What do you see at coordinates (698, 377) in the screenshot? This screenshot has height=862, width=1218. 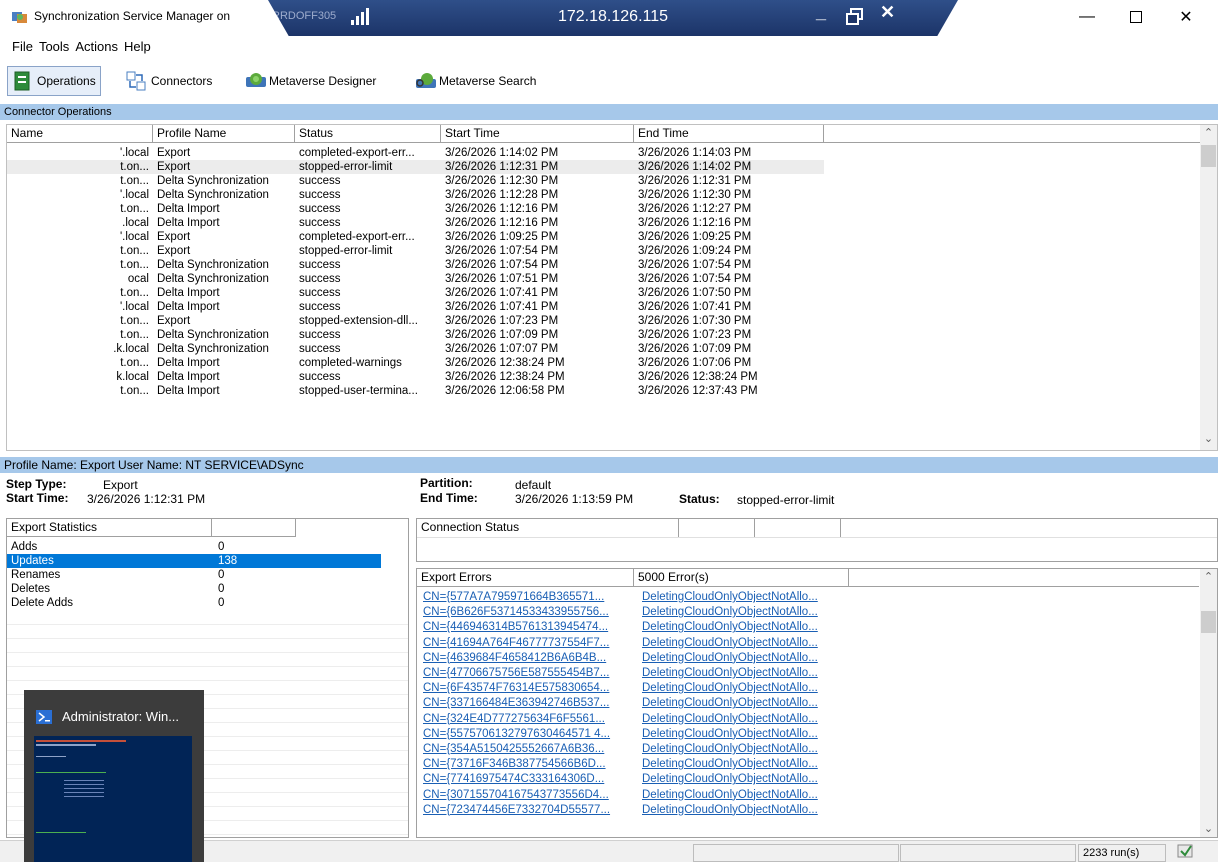 I see `operation-end: 3/26/2026 12:38:24 PM` at bounding box center [698, 377].